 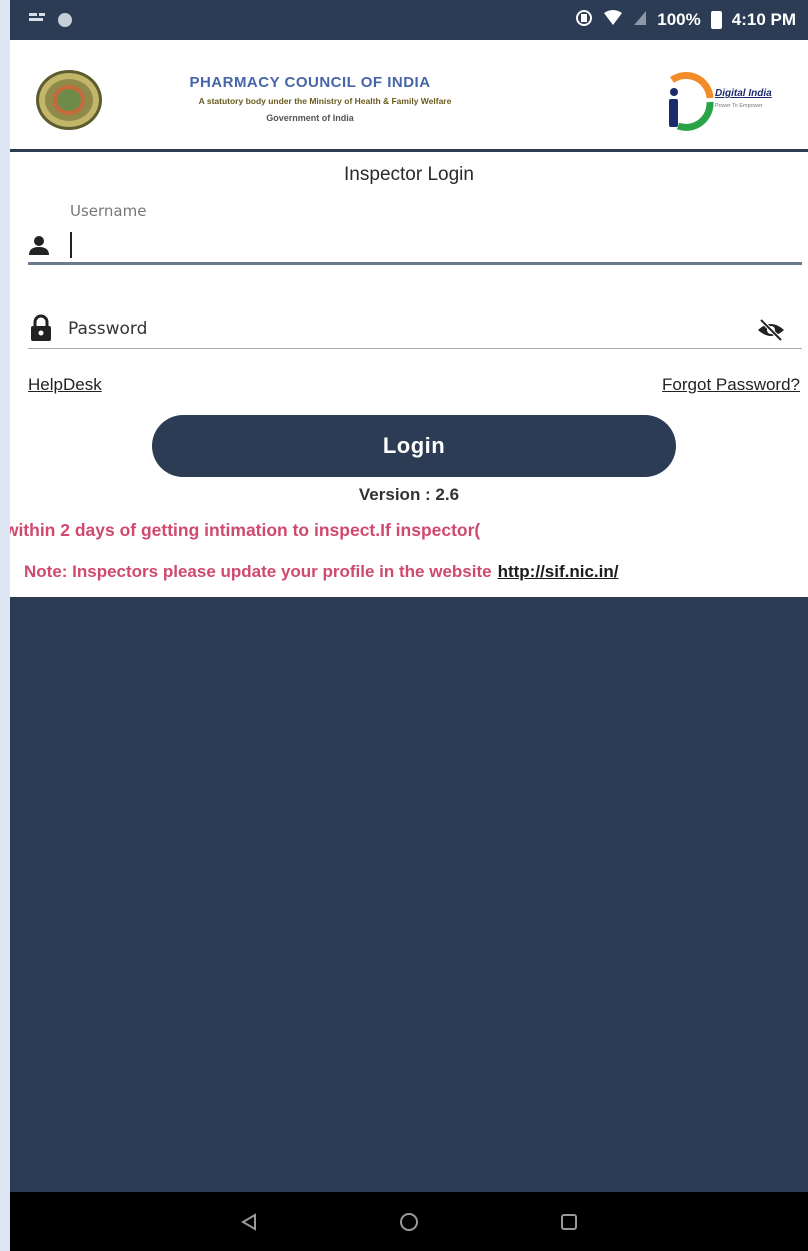 I want to click on digital-india-logo: Digital India Power To Empower, so click(x=727, y=100).